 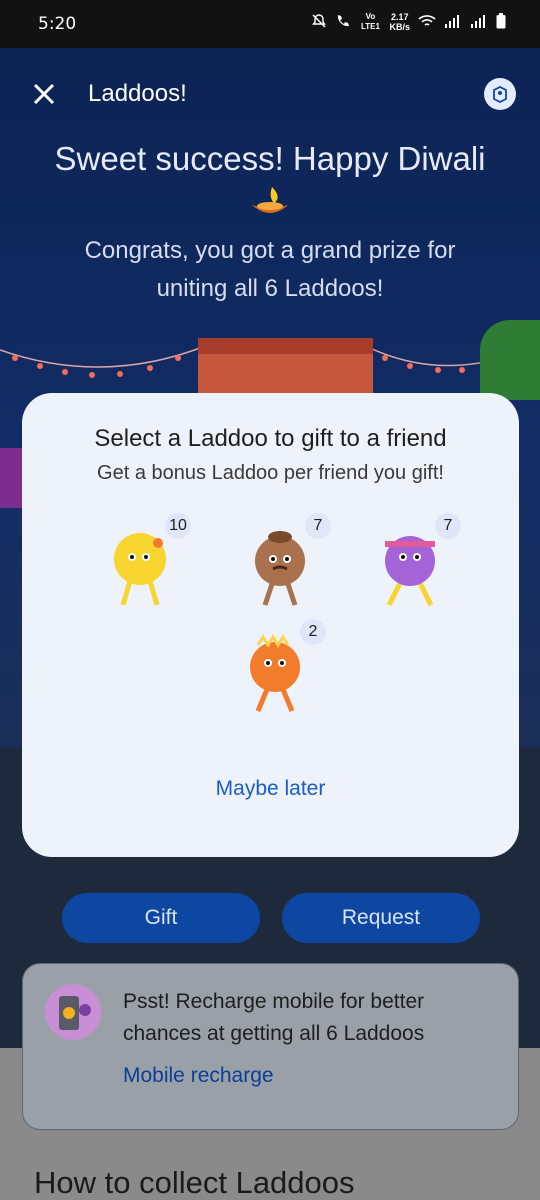 I want to click on network-speed: 2.17 KB/s, so click(x=399, y=22).